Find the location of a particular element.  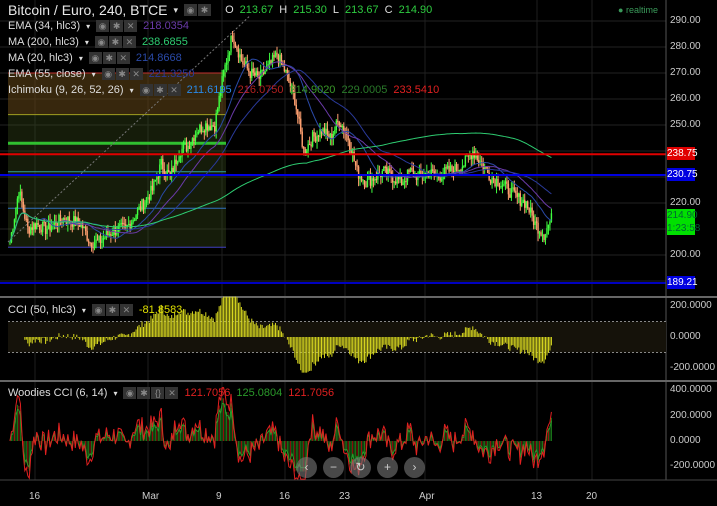

price-tick-label: 250.00 is located at coordinates (685, 124).